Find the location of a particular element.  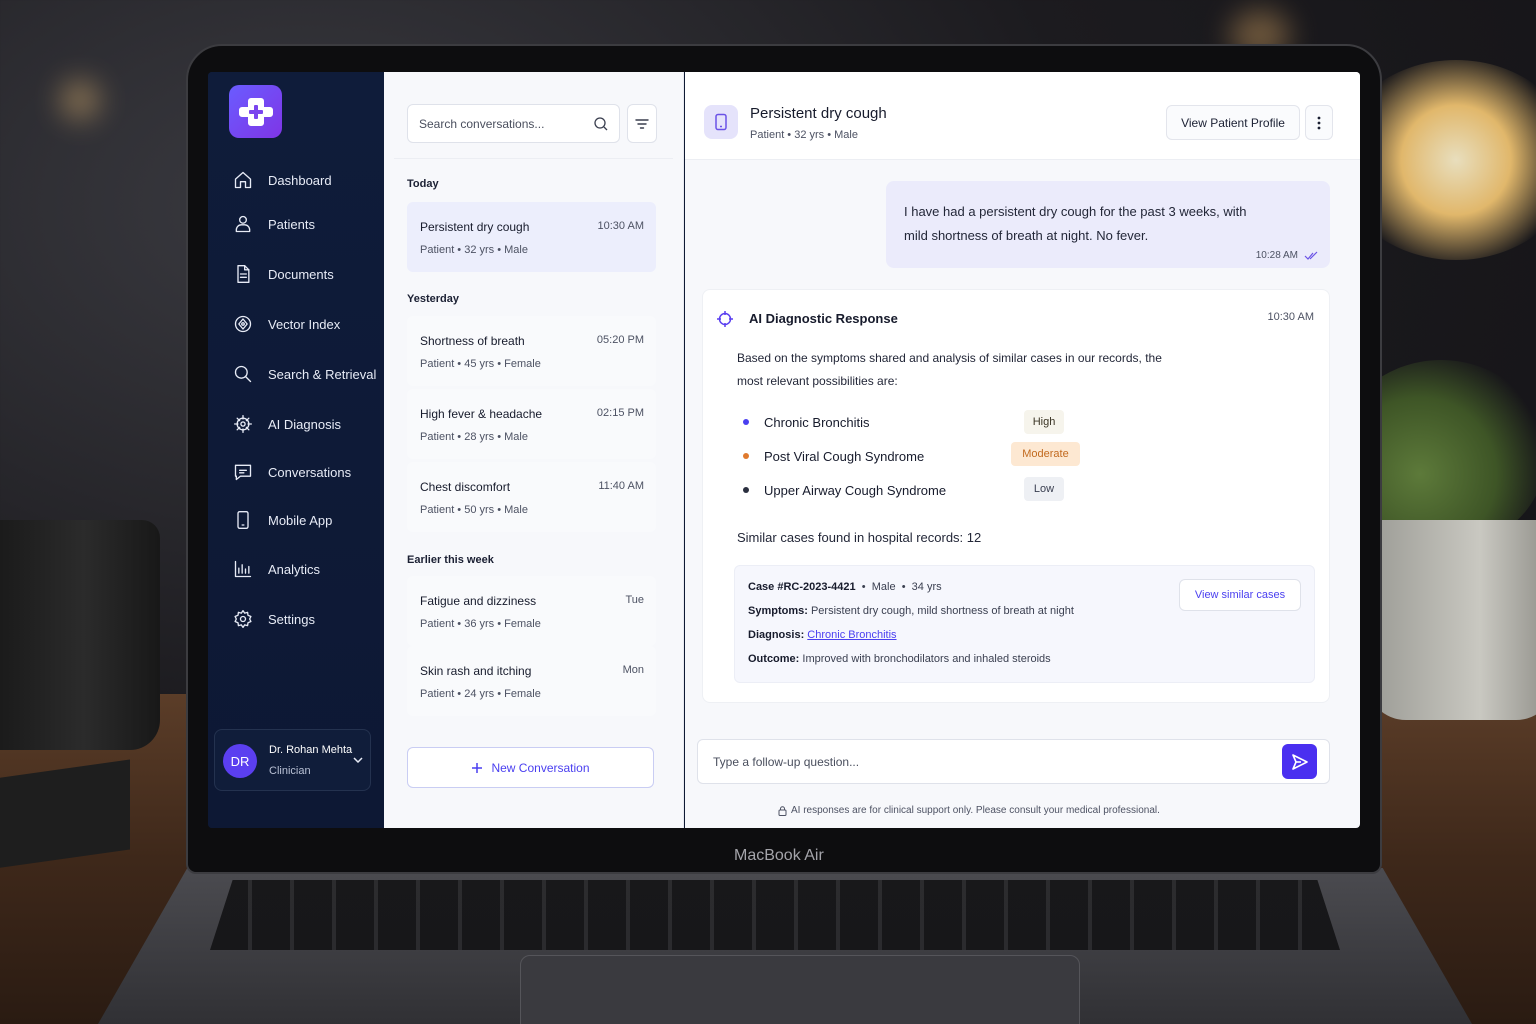

app-logo is located at coordinates (255, 111).